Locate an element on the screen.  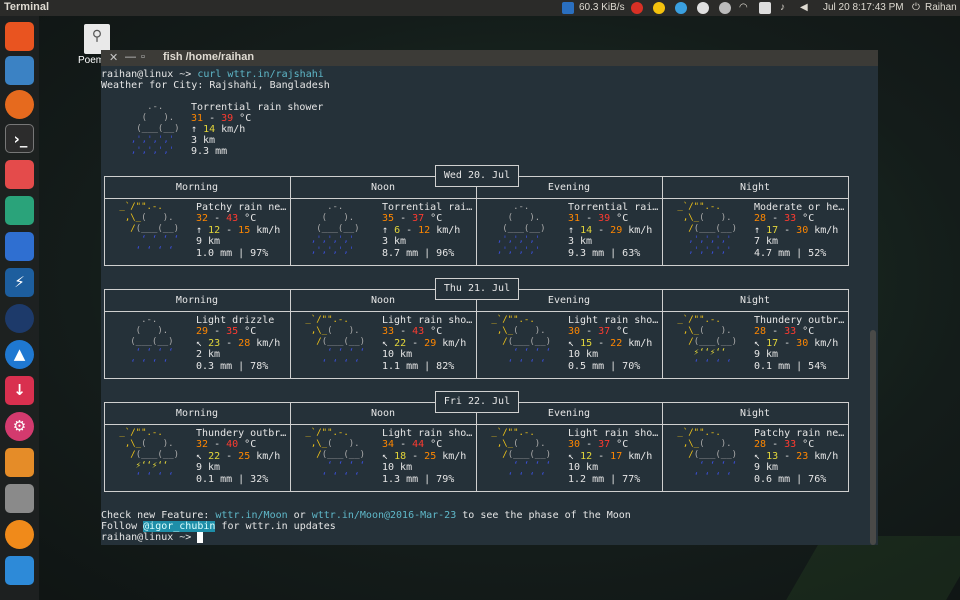
pen-icon is located at coordinates (725, 8).